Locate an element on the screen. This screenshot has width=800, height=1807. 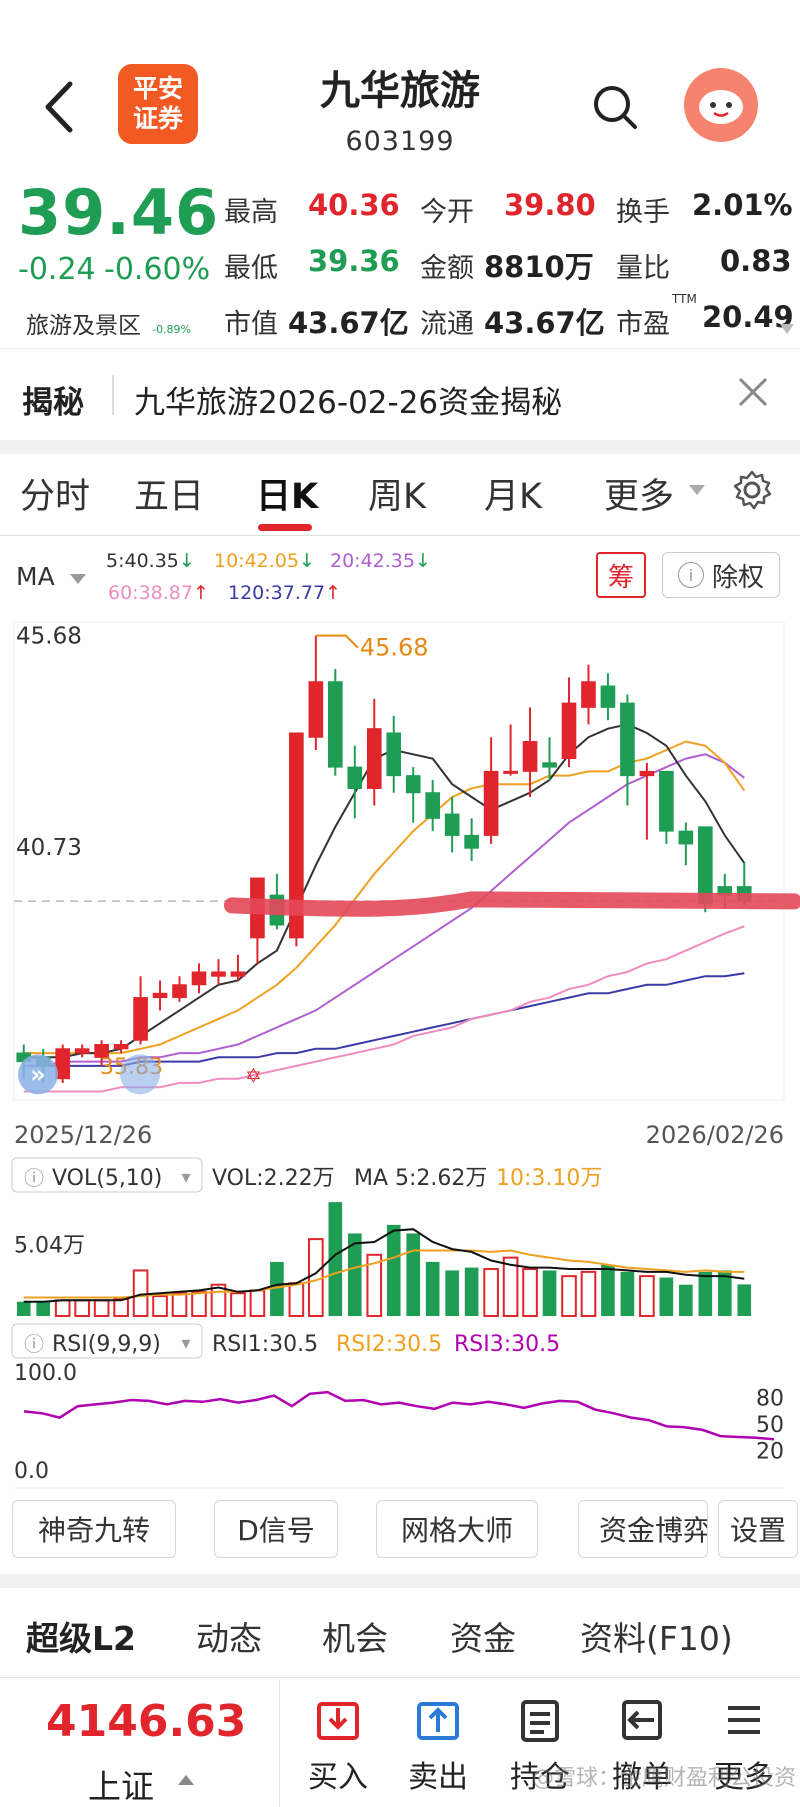
stock-code: 603199 is located at coordinates (400, 141).